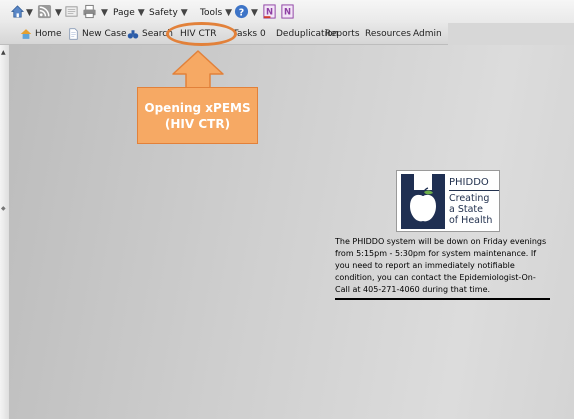  I want to click on page-menu-label: Page, so click(124, 13).